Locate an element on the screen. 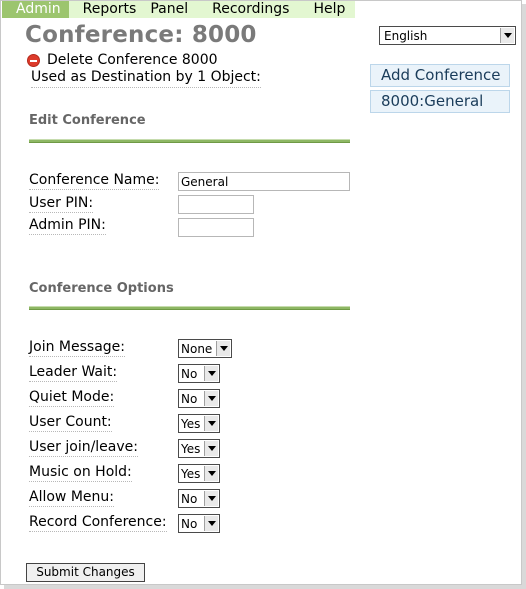 This screenshot has height=589, width=526. user-join-leave-label: User join/leave: is located at coordinates (83, 448).